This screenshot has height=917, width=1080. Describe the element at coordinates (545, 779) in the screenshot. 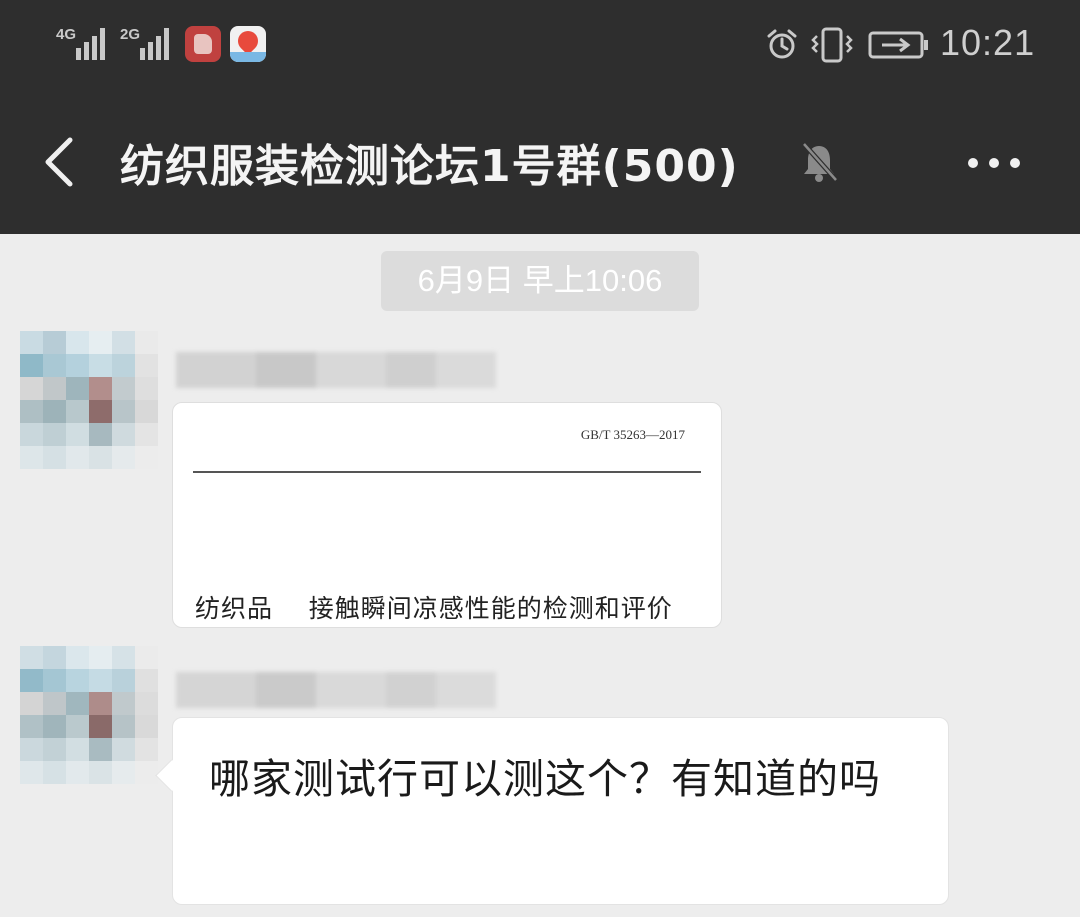

I see `message-text: 哪家测试行可以测这个？有知道的吗` at that location.